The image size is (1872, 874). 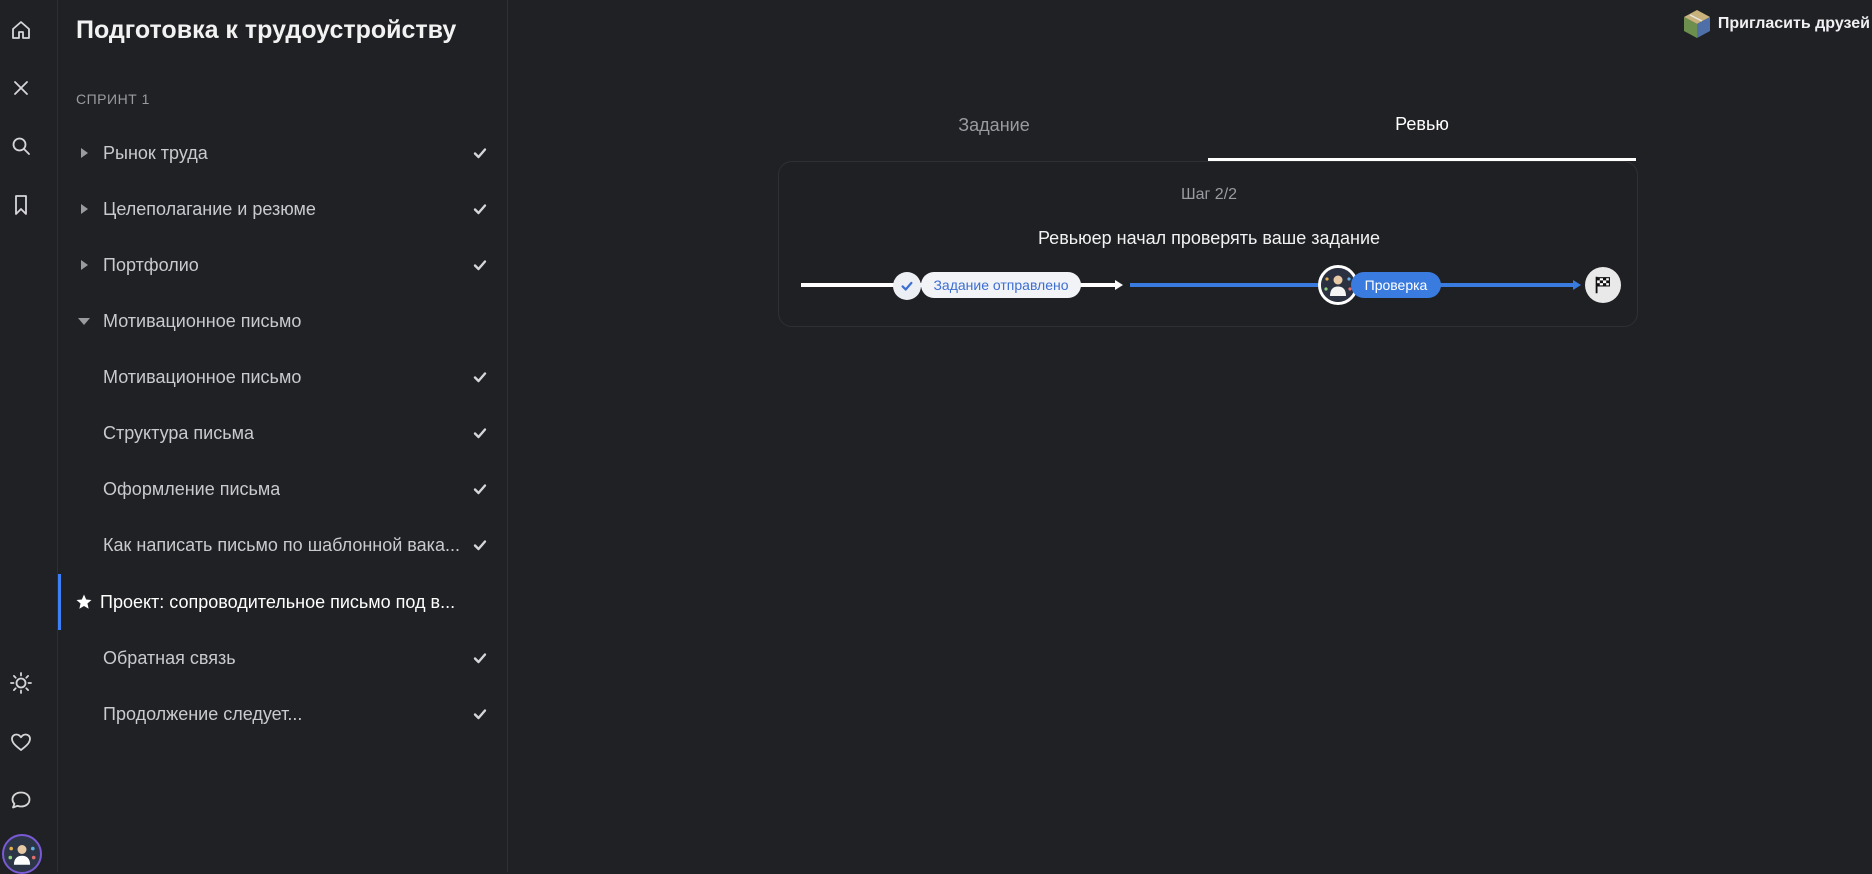 I want to click on search-icon, so click(x=21, y=146).